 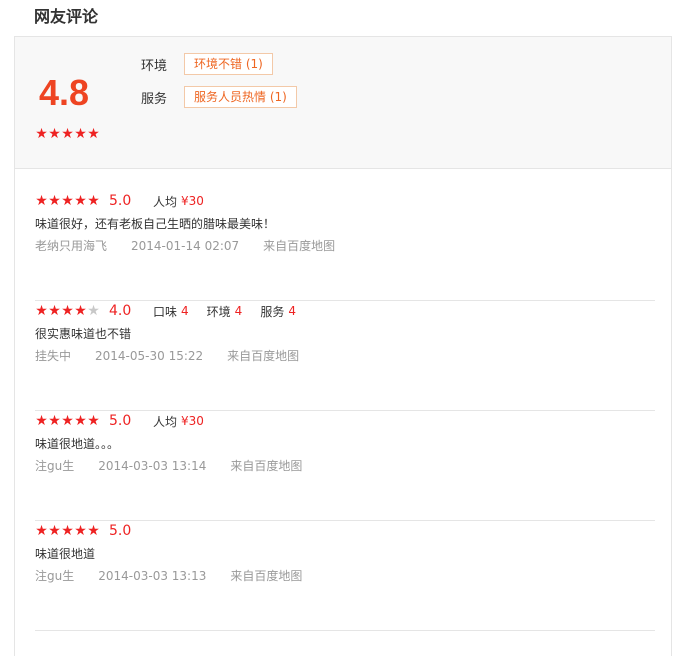 I want to click on section-title: 网友评论, so click(x=66, y=16).